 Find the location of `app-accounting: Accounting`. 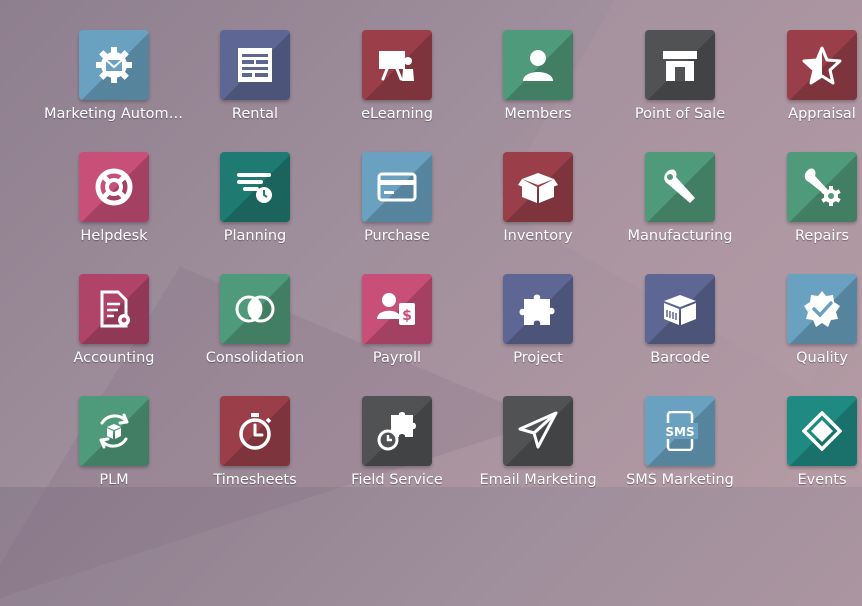

app-accounting: Accounting is located at coordinates (114, 320).